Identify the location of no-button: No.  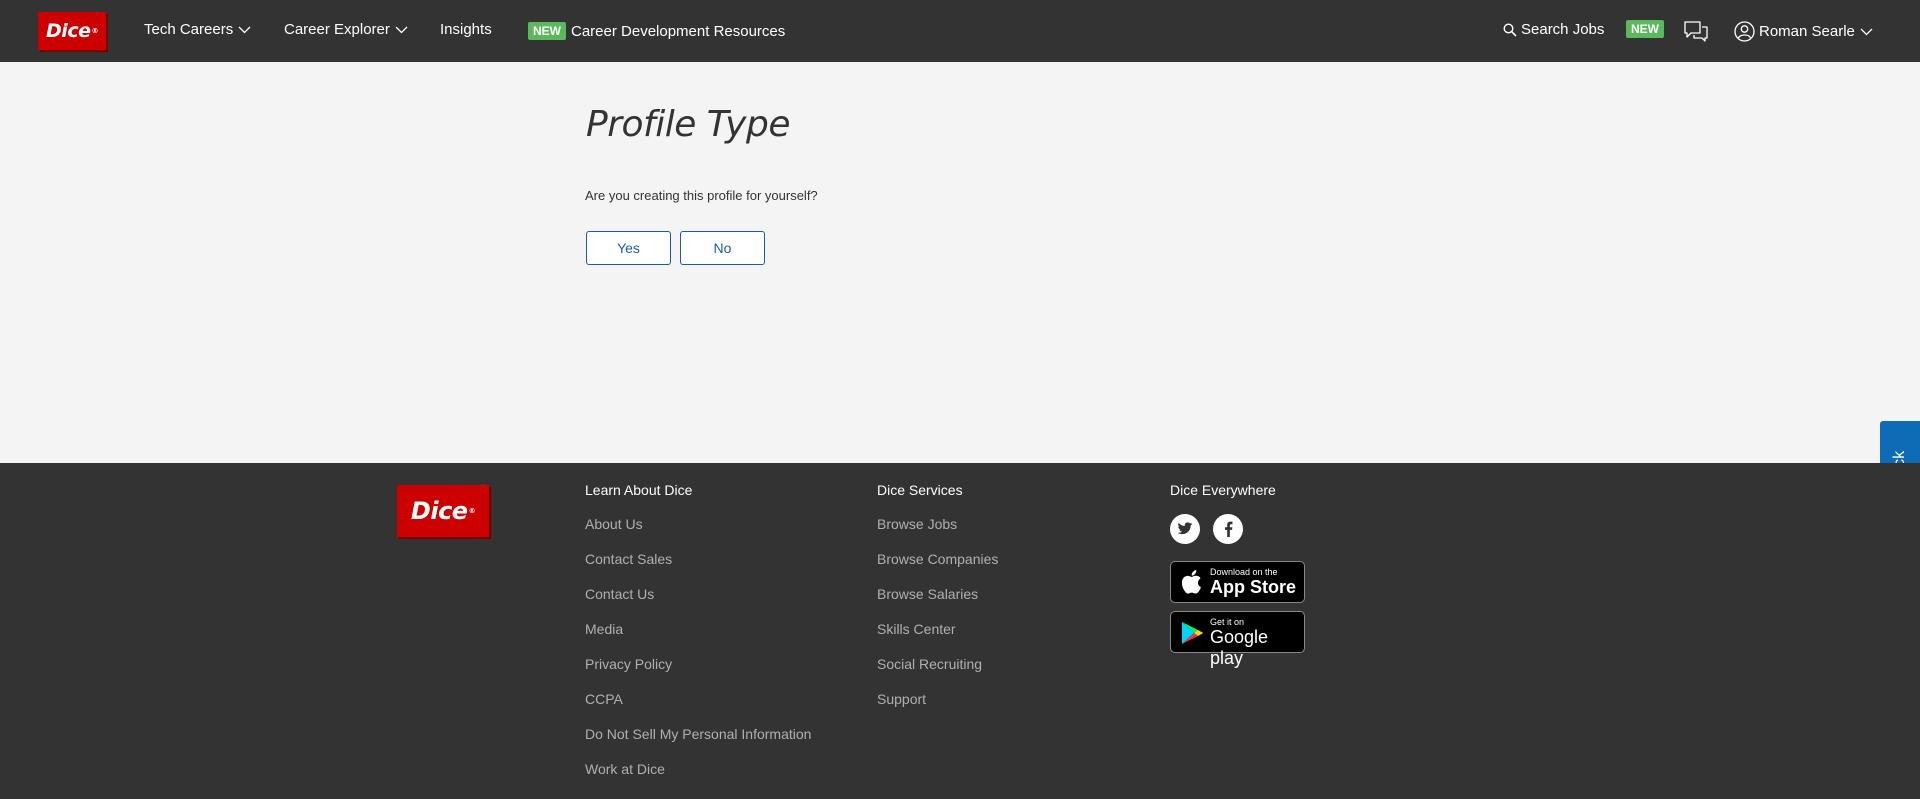
(722, 248).